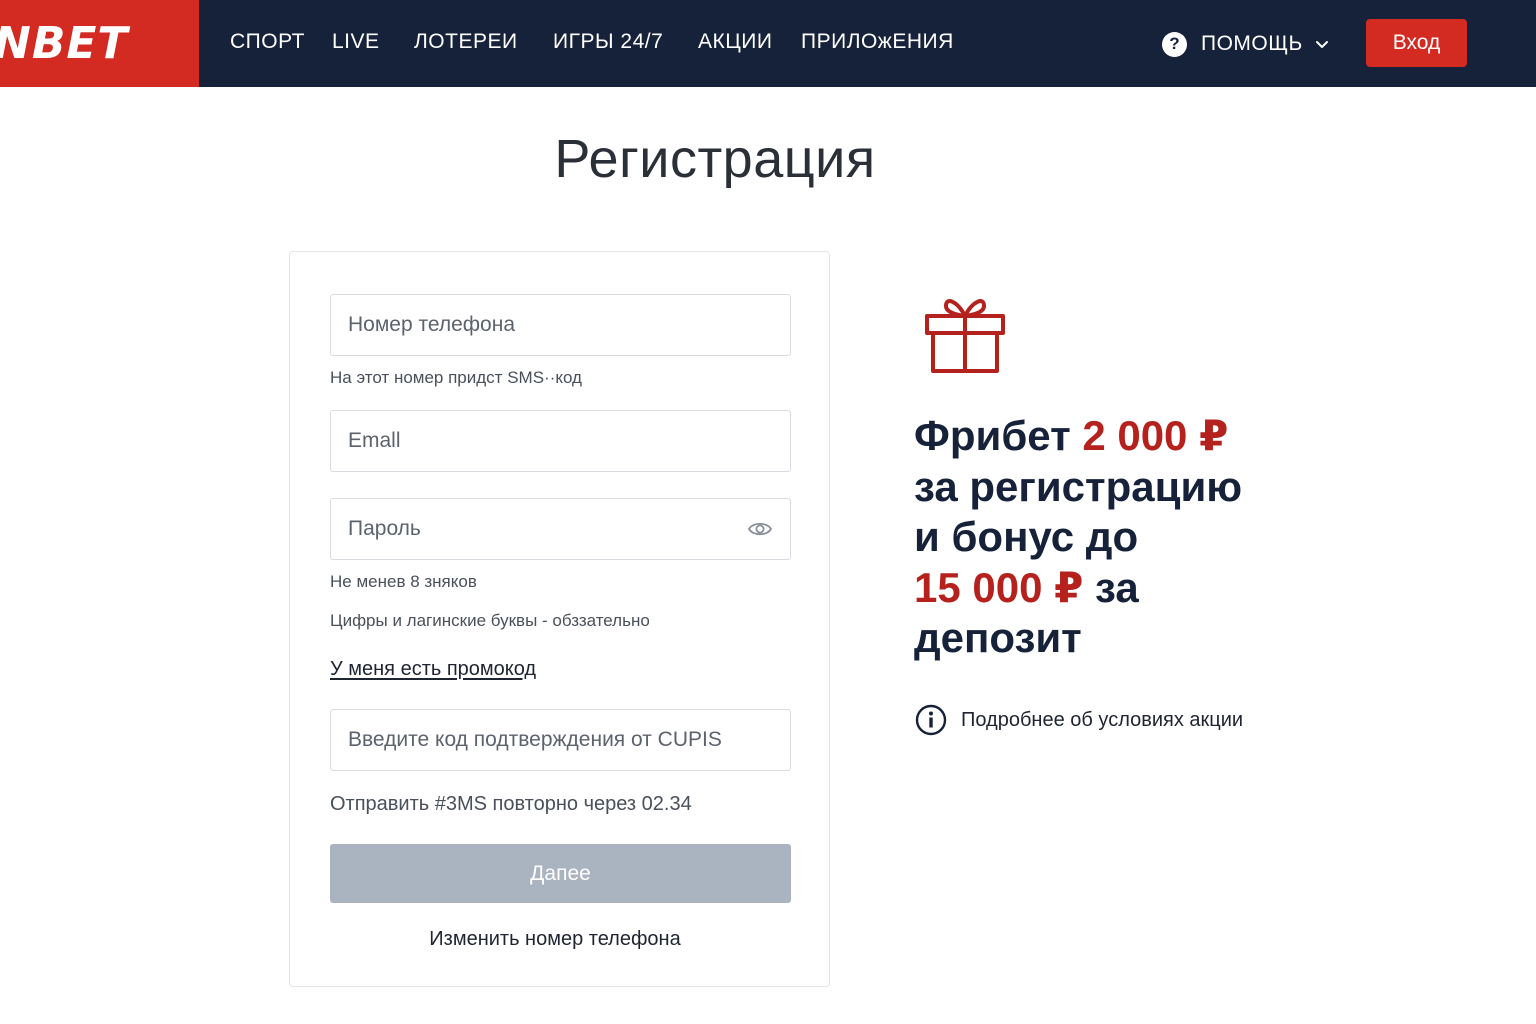 The width and height of the screenshot is (1536, 1024). What do you see at coordinates (511, 804) in the screenshot?
I see `resend-sms-timer: Отправить #3MS повторно через 02.34` at bounding box center [511, 804].